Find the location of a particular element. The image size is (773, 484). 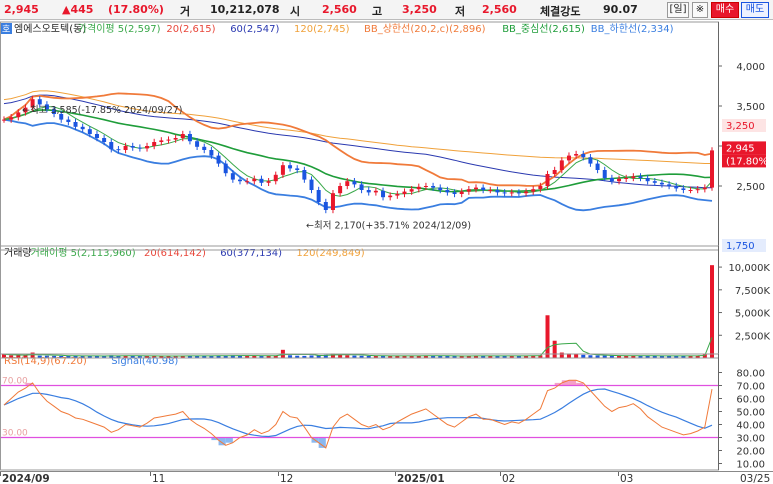

sell-button: 매도 is located at coordinates (755, 10).